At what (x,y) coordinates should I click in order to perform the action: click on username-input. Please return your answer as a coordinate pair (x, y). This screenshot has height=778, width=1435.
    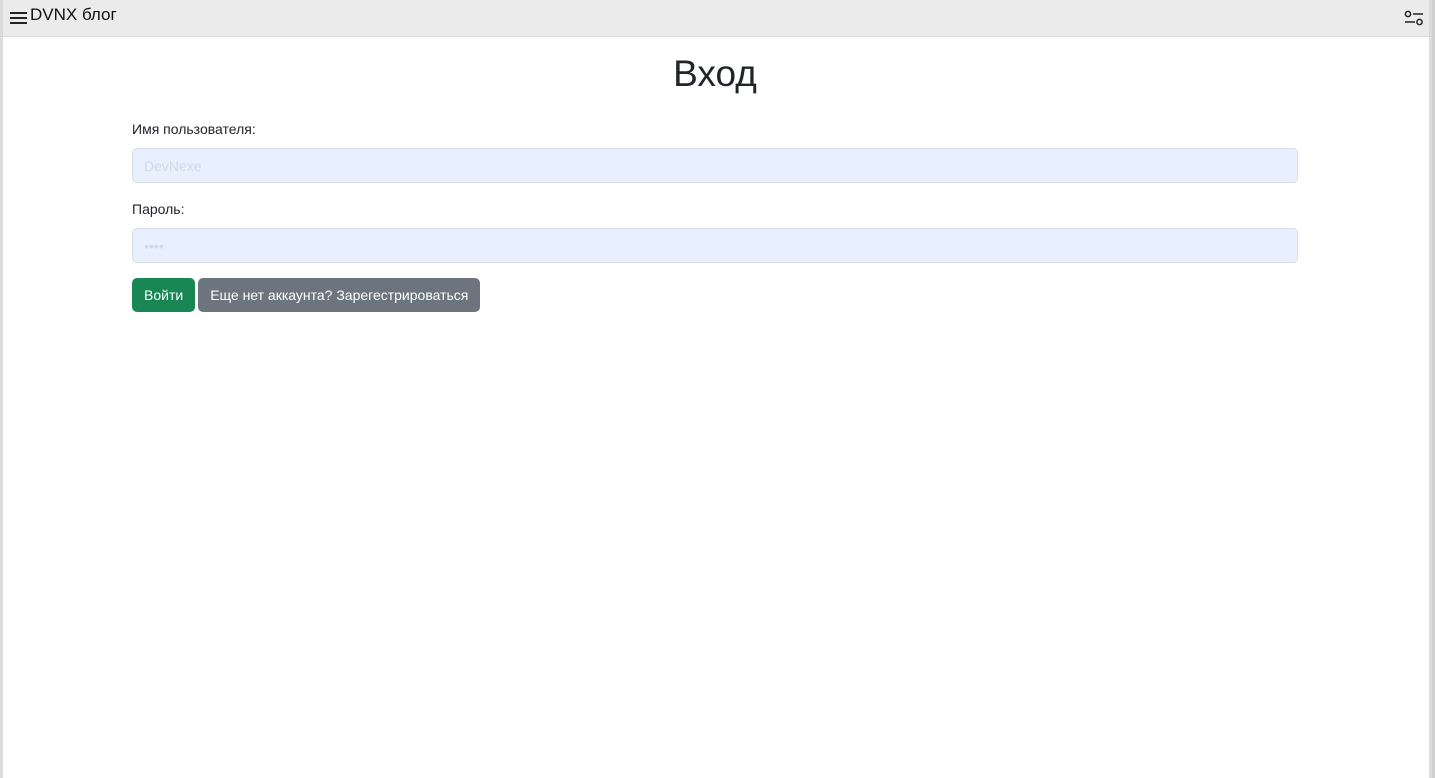
    Looking at the image, I should click on (715, 165).